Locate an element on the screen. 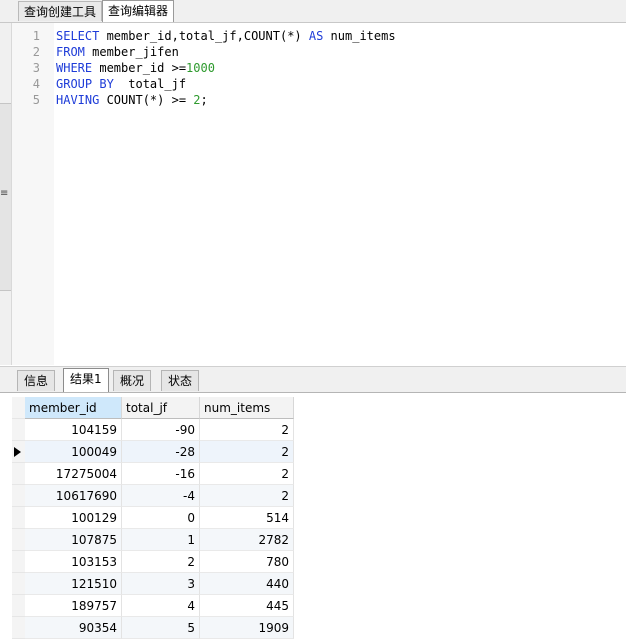 This screenshot has height=639, width=626. column-header-num-items: num_items is located at coordinates (247, 408).